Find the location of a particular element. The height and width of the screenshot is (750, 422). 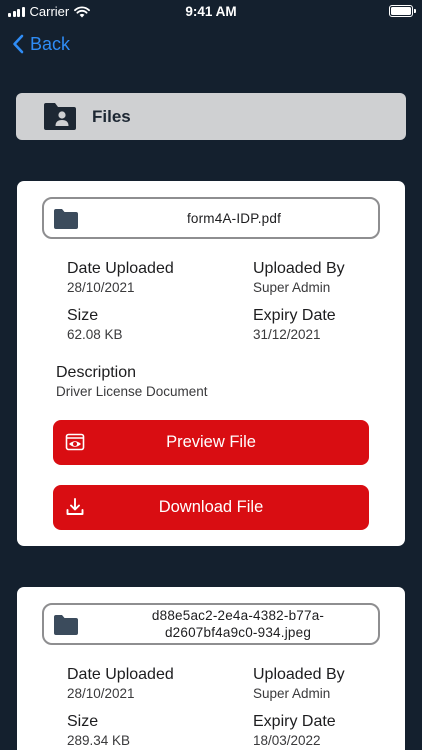

status-bar: Carrier 9:41 AM is located at coordinates (211, 12).